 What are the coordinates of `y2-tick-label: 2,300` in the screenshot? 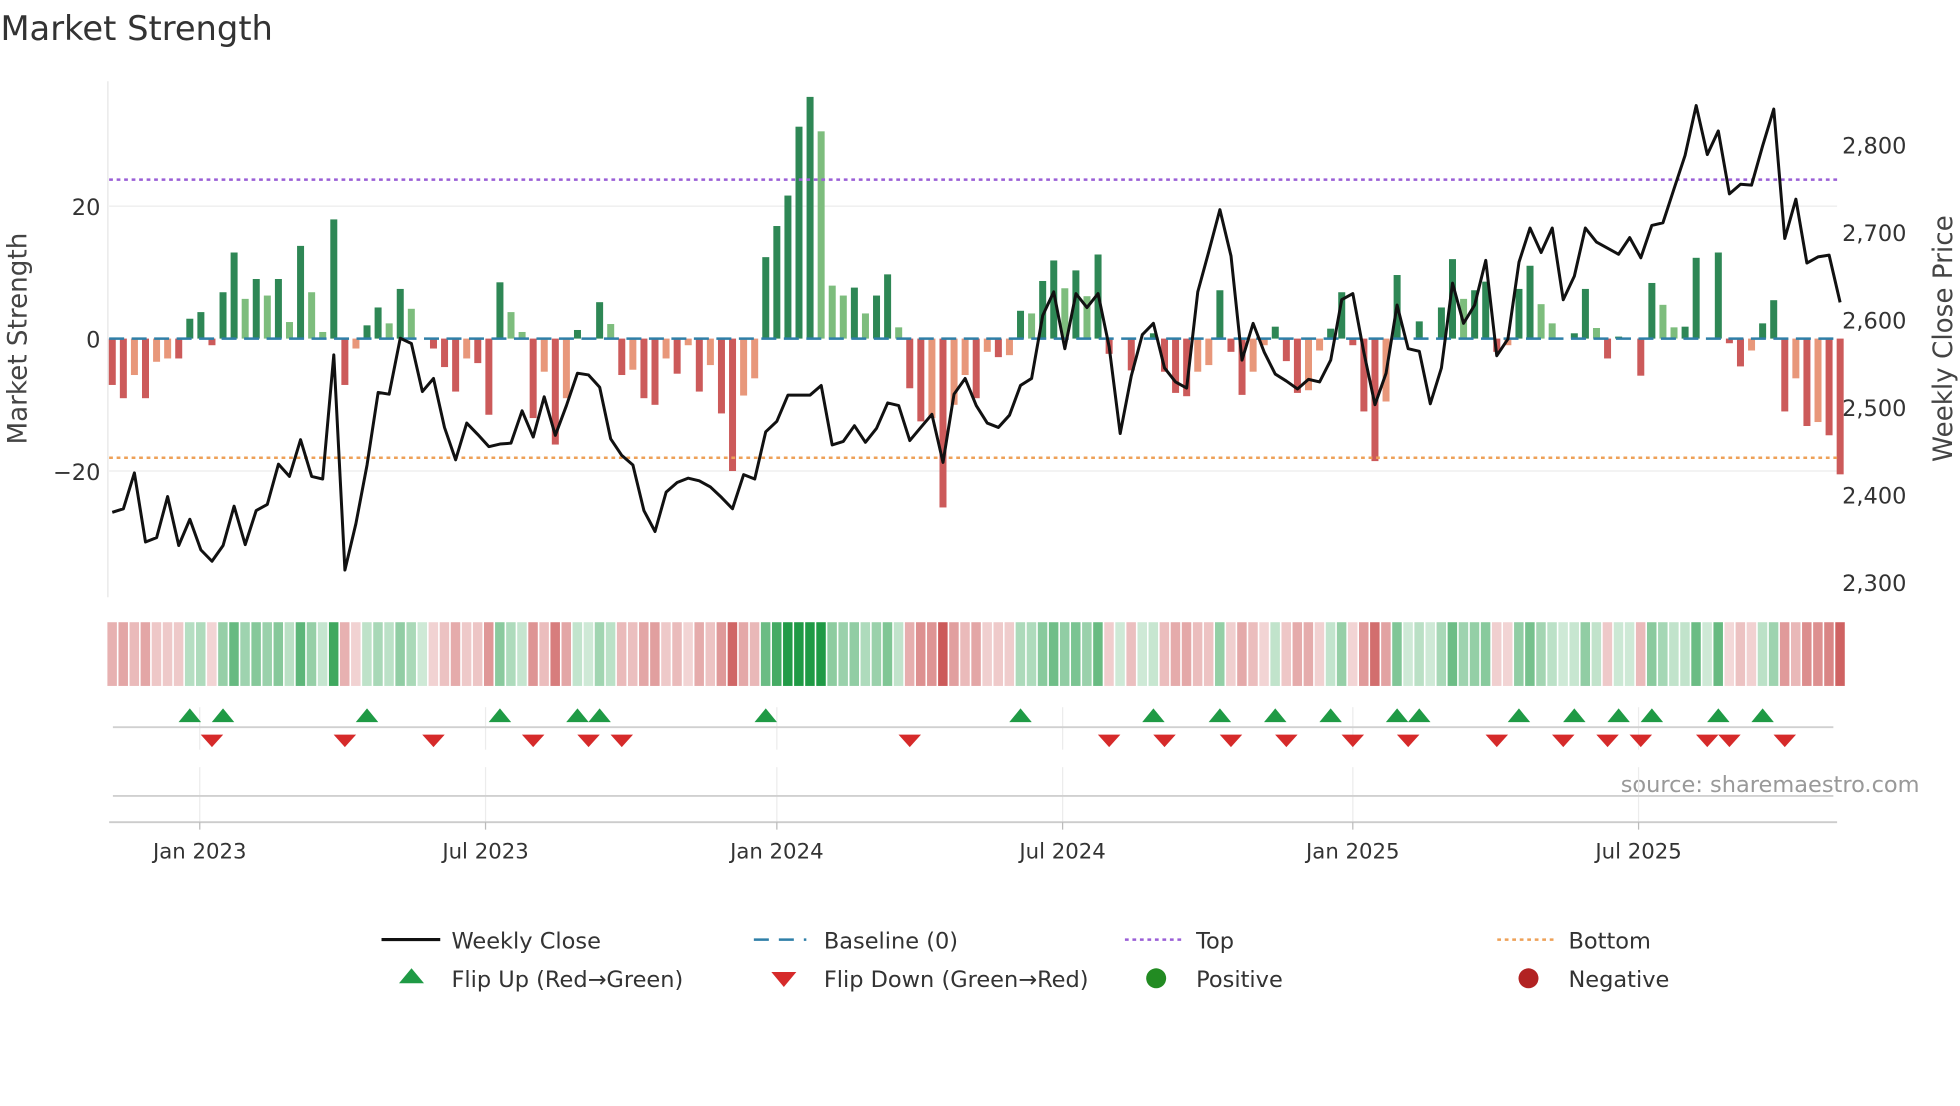 It's located at (1874, 584).